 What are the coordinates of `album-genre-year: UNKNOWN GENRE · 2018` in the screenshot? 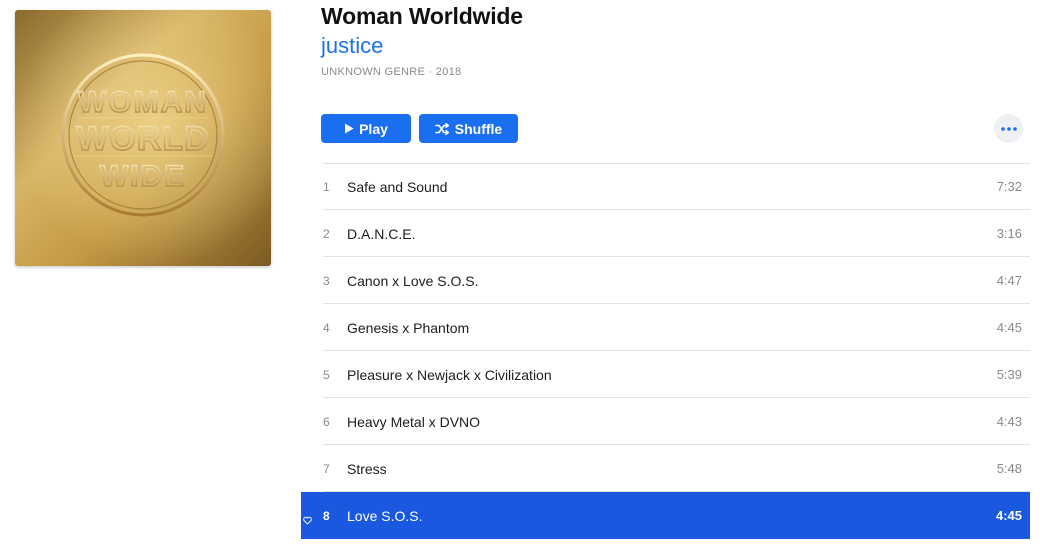 It's located at (391, 72).